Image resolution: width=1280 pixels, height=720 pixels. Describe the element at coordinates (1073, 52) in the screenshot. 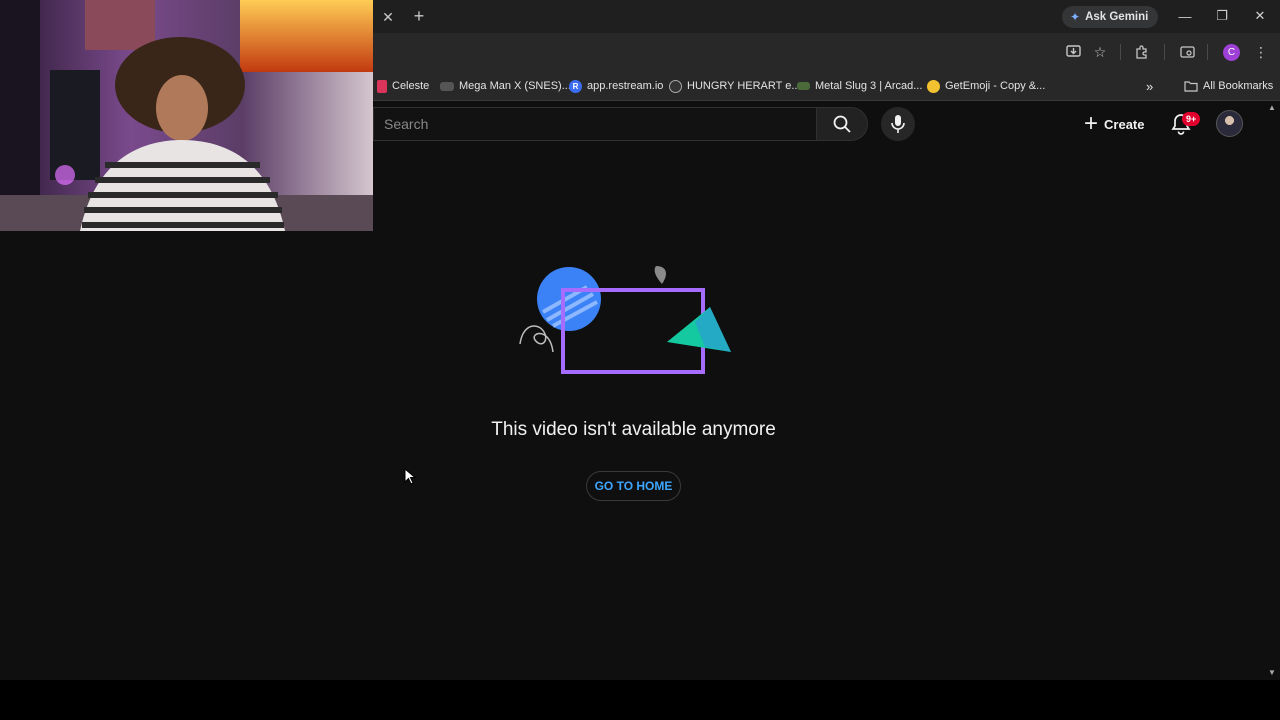

I see `install-app-icon` at that location.